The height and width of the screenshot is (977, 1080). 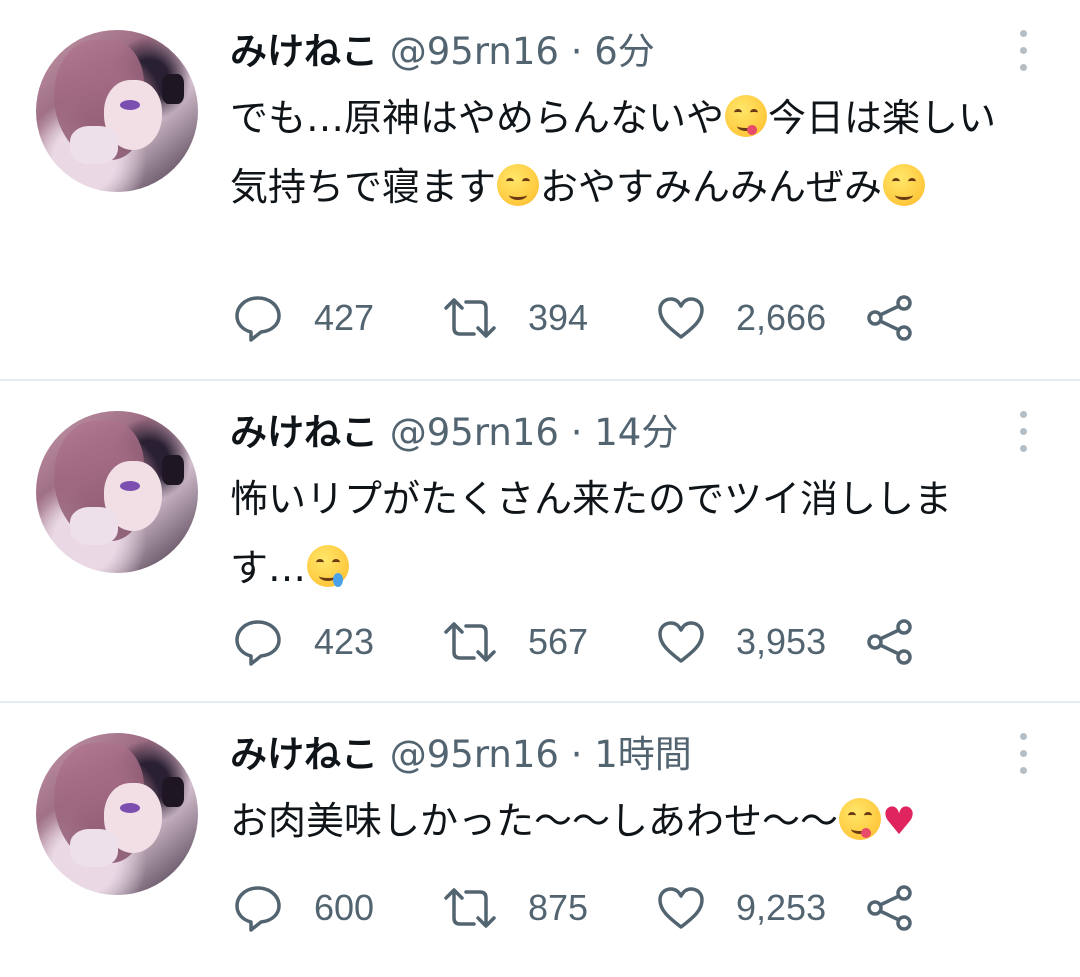 I want to click on tweet-content: みけねこ @95rn16 · 1時間 お肉美味しかった〜〜しあわせ〜〜 ♥, so click(x=630, y=790).